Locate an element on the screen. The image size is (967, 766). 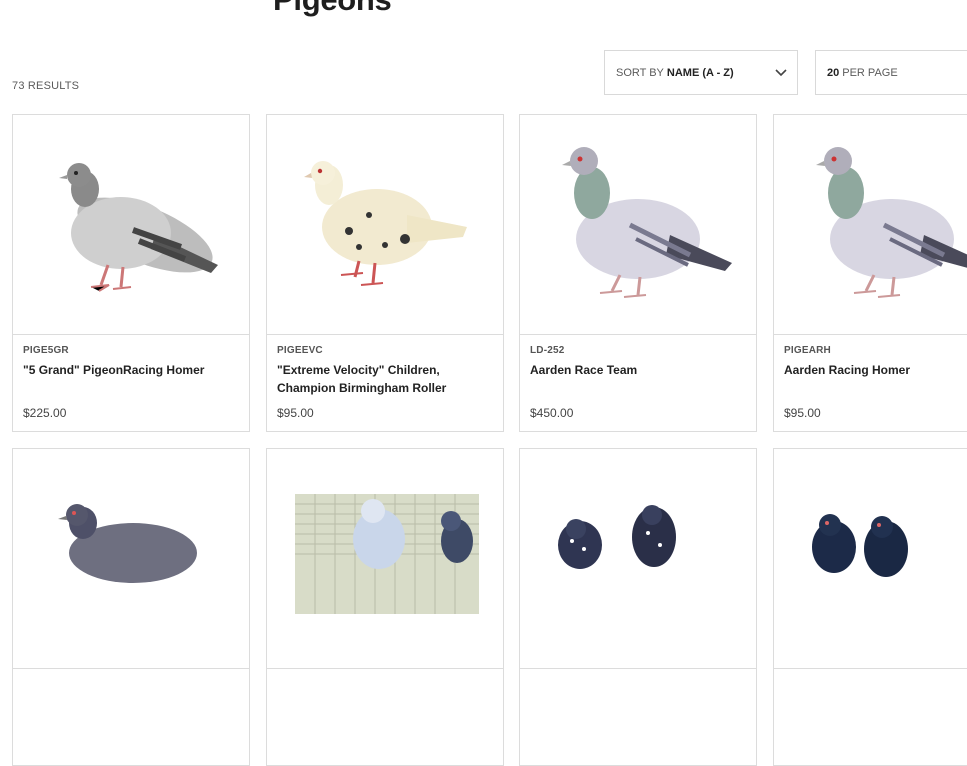
product-card: PIGEARH Aarden Racing Homer $95.00 is located at coordinates (870, 273).